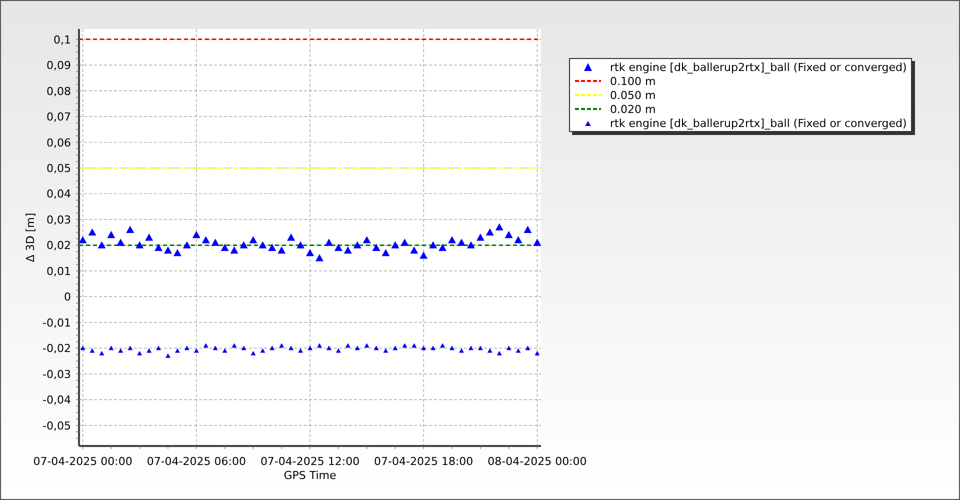 The width and height of the screenshot is (960, 500). Describe the element at coordinates (82, 461) in the screenshot. I see `x-tick-label: 07-04-2025 00:00` at that location.